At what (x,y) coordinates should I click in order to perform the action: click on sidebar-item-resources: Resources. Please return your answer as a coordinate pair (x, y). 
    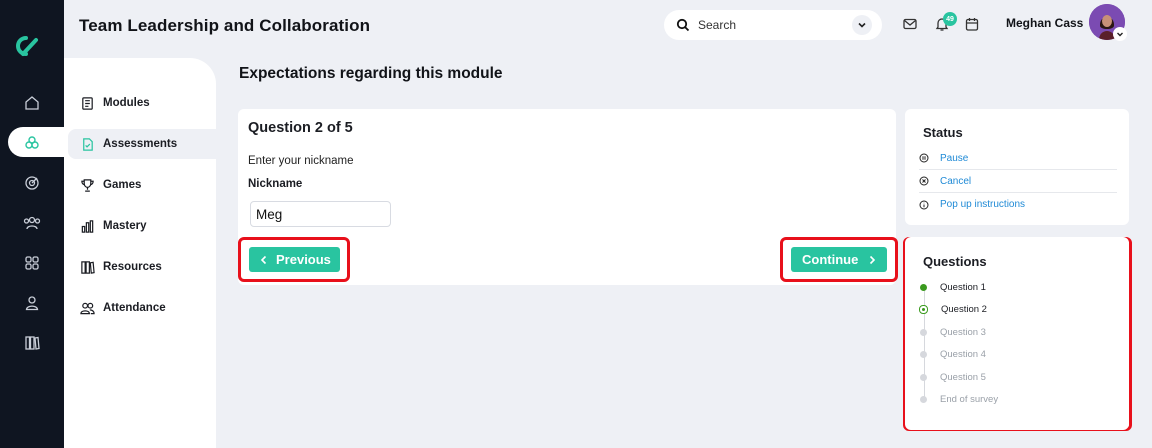
    Looking at the image, I should click on (142, 267).